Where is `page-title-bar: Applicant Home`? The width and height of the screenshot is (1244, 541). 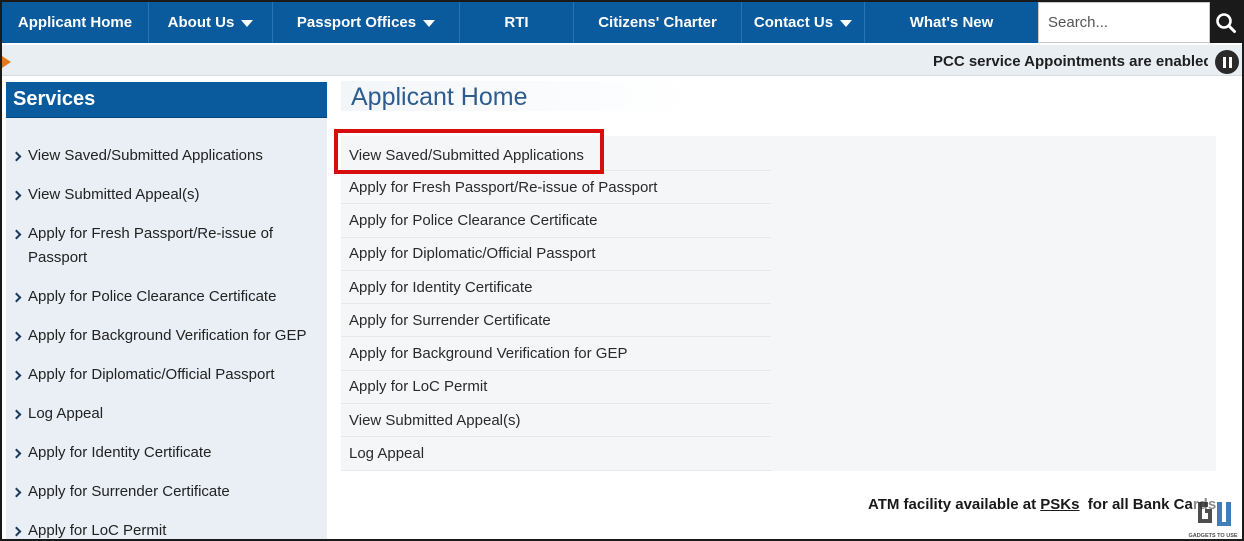
page-title-bar: Applicant Home is located at coordinates (778, 96).